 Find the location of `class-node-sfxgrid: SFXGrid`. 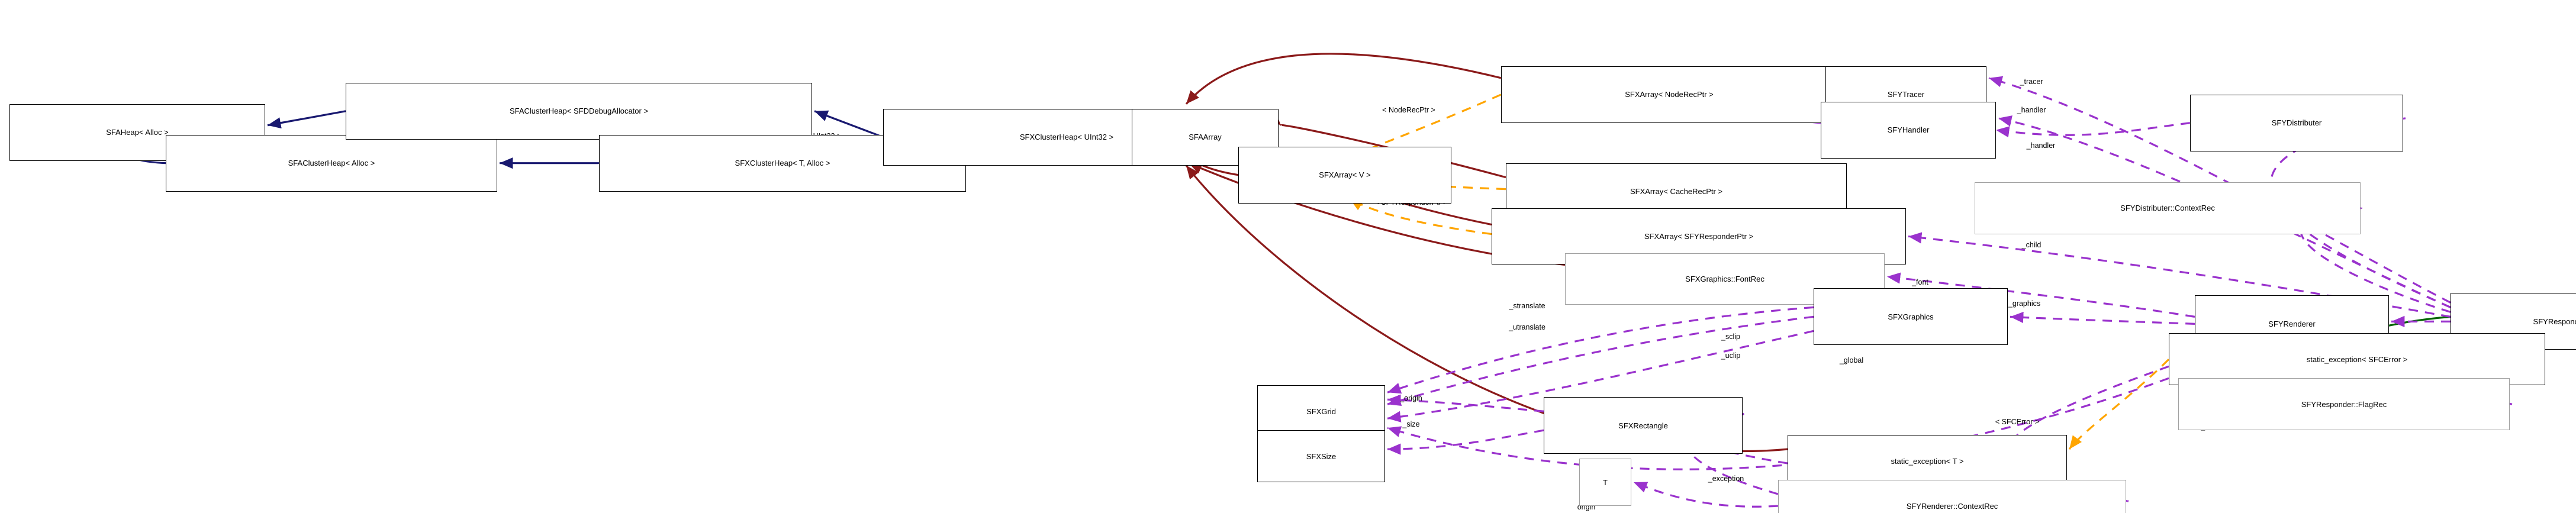

class-node-sfxgrid: SFXGrid is located at coordinates (1321, 411).